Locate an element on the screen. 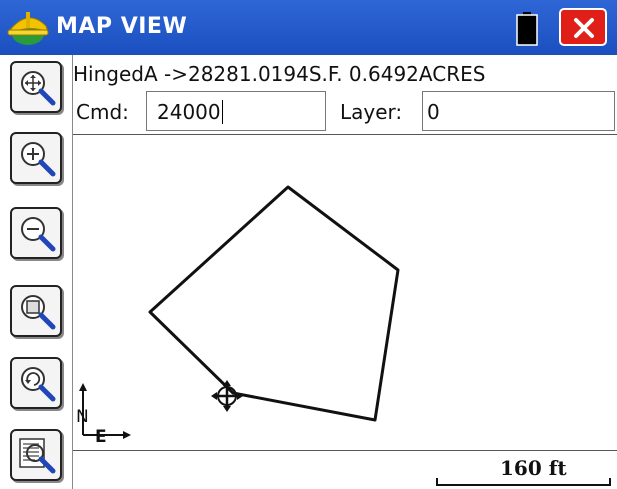 The width and height of the screenshot is (617, 489). title-bar: MAP VIEW is located at coordinates (308, 27).